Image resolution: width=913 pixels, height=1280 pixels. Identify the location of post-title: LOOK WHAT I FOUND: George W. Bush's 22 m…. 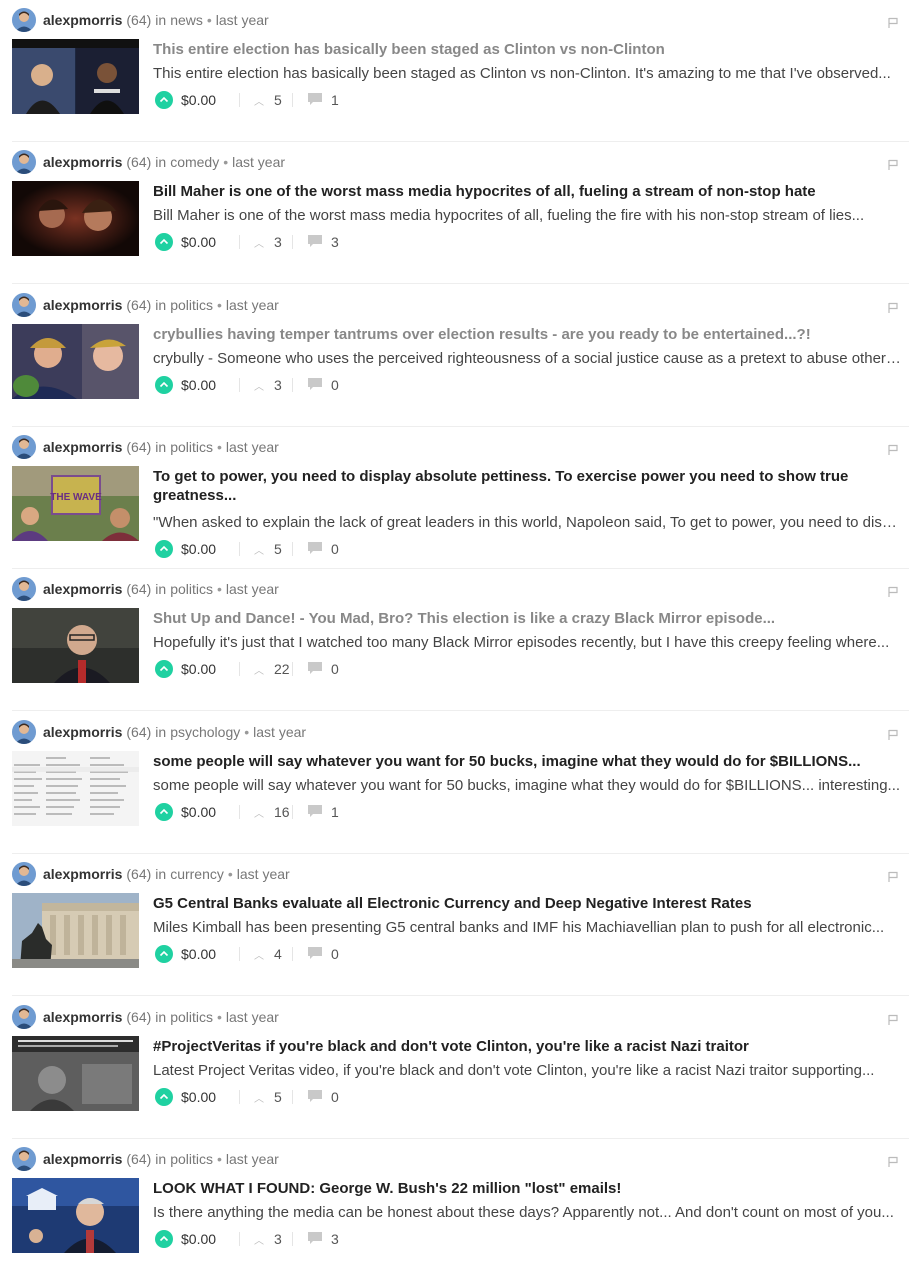
(529, 1188).